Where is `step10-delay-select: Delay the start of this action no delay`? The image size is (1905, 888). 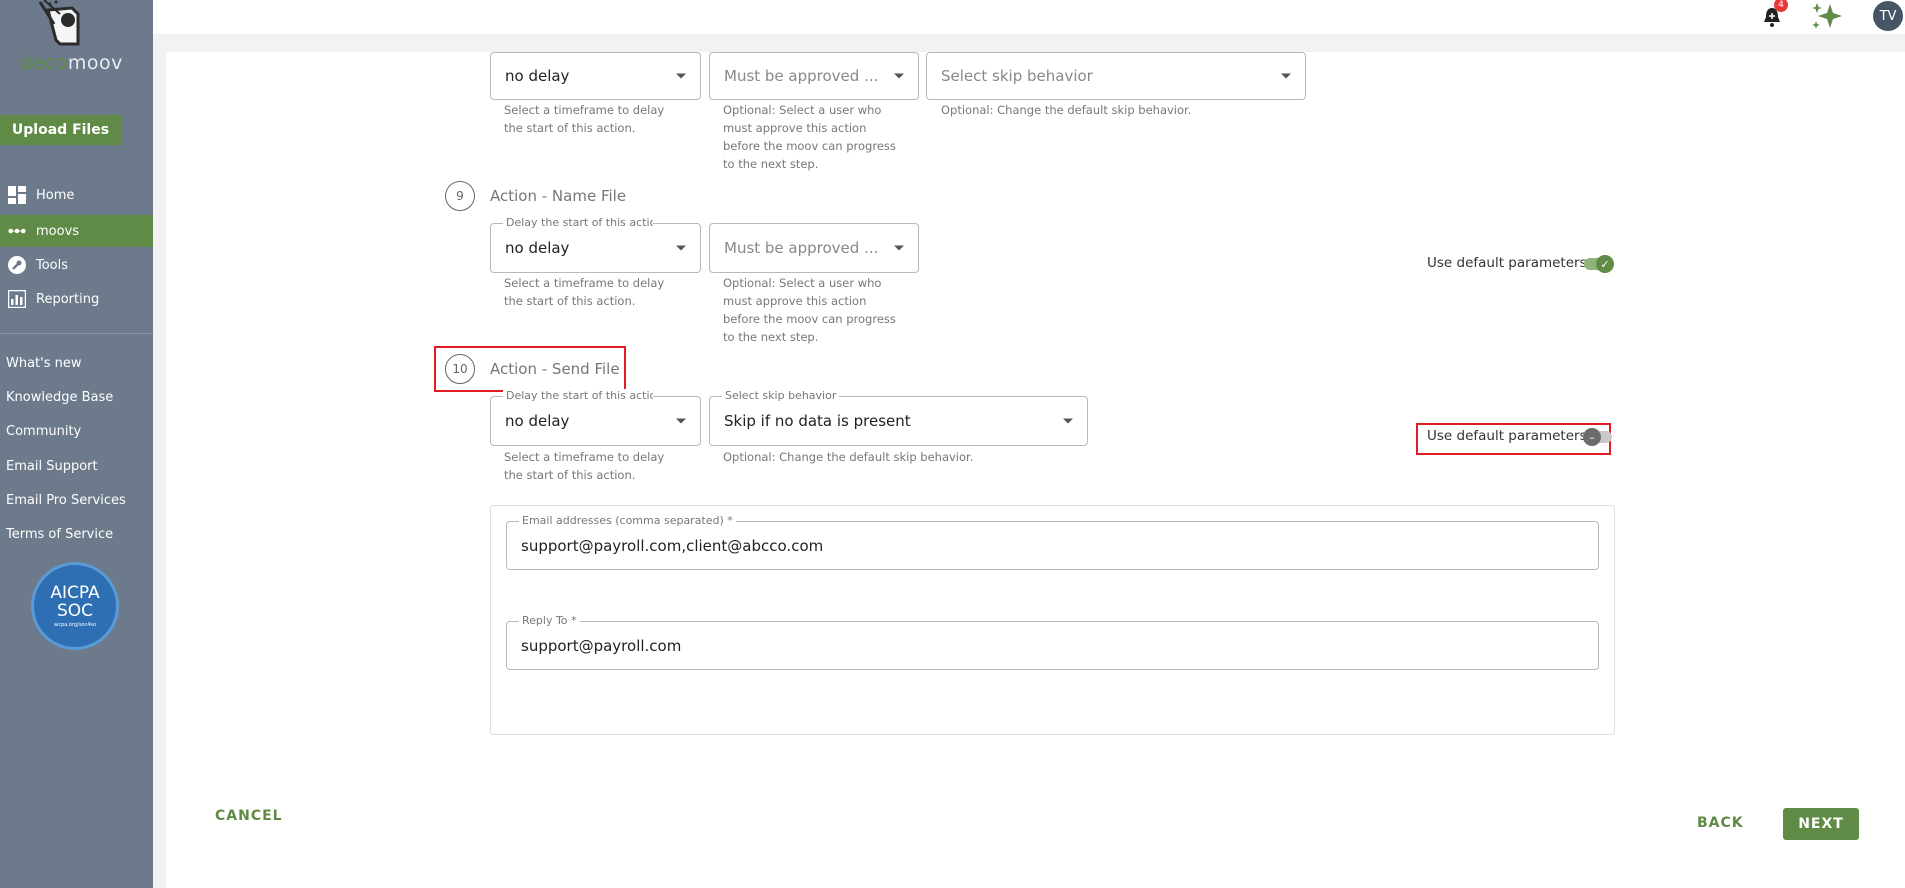 step10-delay-select: Delay the start of this action no delay is located at coordinates (595, 417).